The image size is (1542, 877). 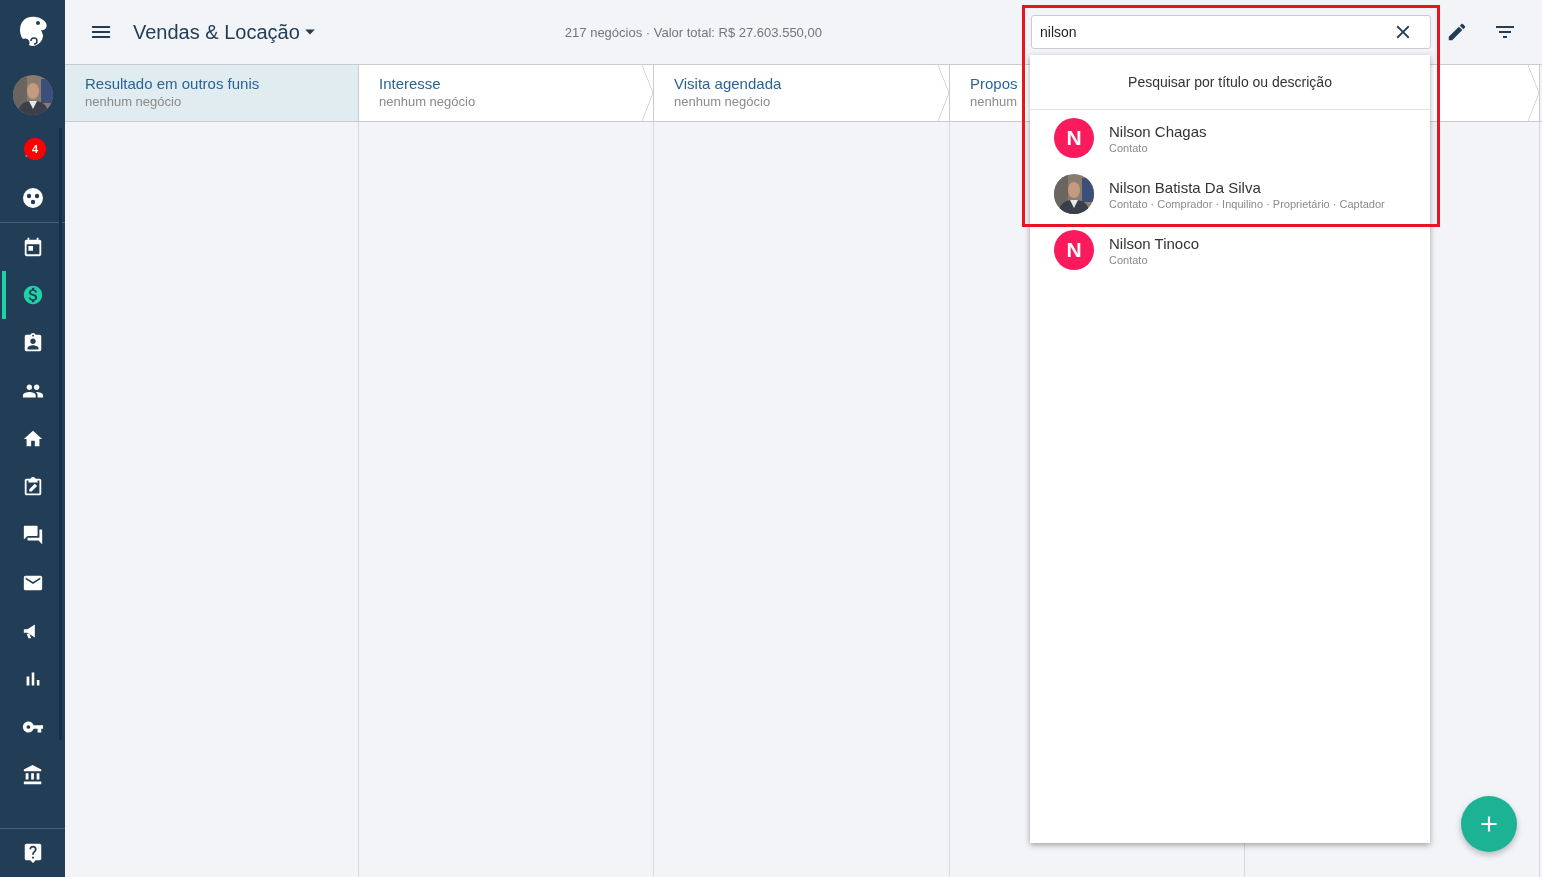 What do you see at coordinates (994, 83) in the screenshot?
I see `stage-title: Propos` at bounding box center [994, 83].